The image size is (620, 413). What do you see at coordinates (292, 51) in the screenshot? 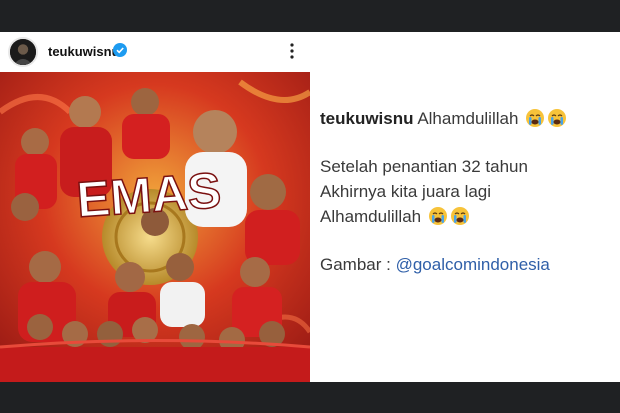
I see `more-options-icon` at bounding box center [292, 51].